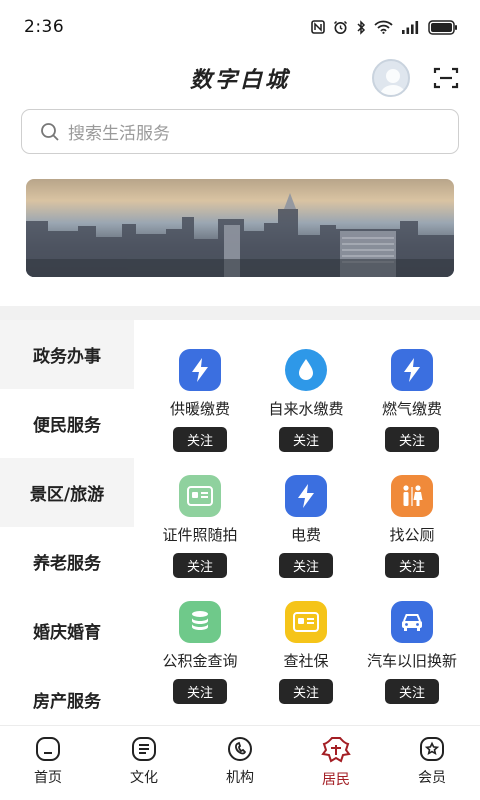  I want to click on banner-city-skyline, so click(240, 228).